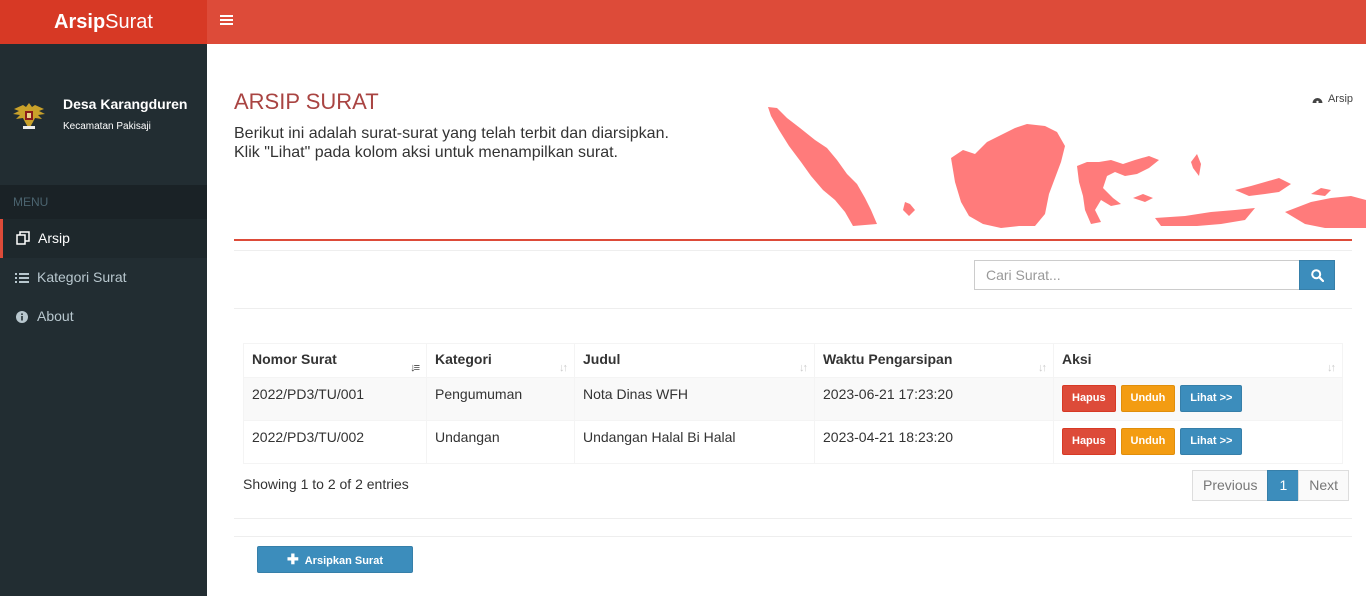 The height and width of the screenshot is (596, 1366). I want to click on sort-asc-icon: ↓≡, so click(415, 368).